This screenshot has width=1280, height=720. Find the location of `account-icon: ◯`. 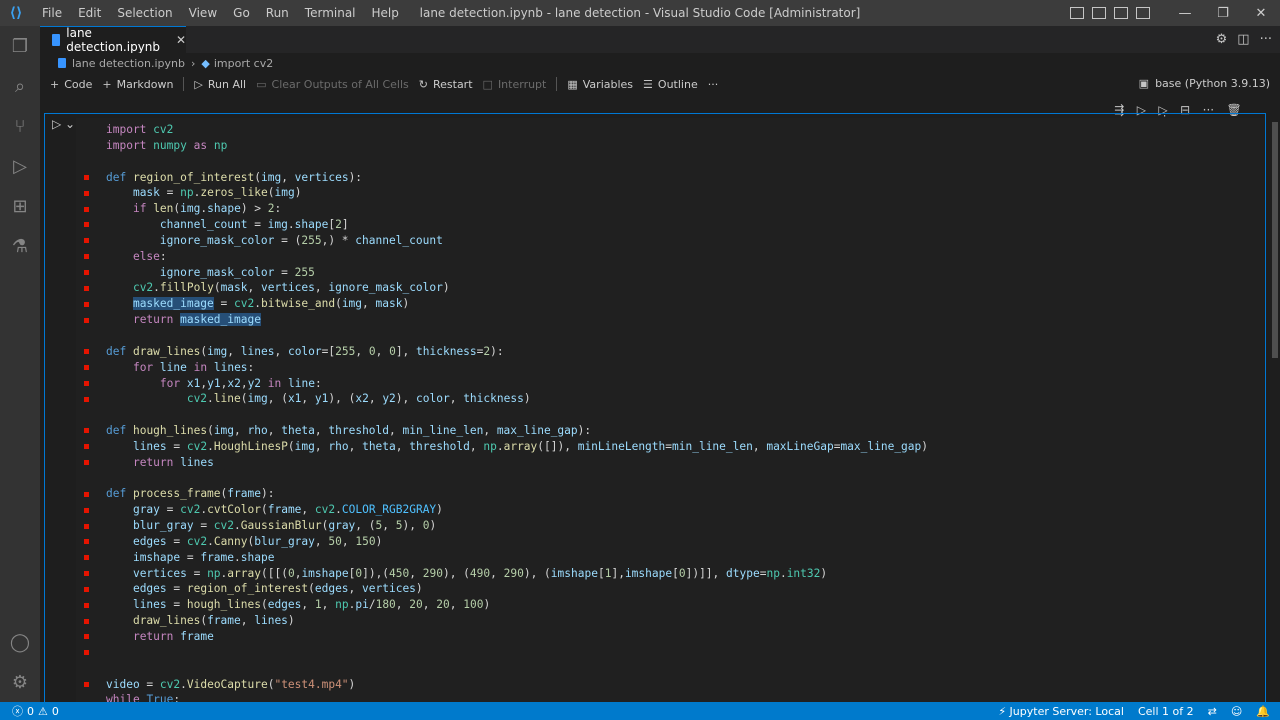

account-icon: ◯ is located at coordinates (20, 642).